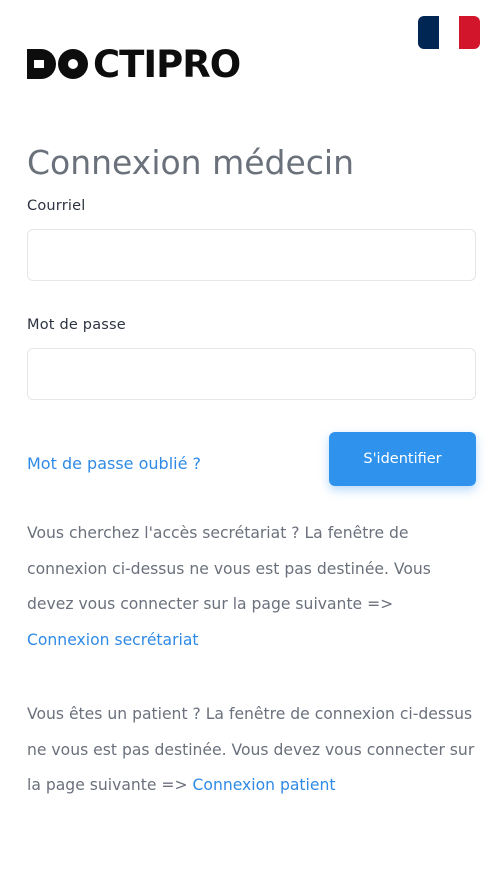 This screenshot has width=498, height=871. Describe the element at coordinates (428, 32) in the screenshot. I see `flag-stripe-blue` at that location.